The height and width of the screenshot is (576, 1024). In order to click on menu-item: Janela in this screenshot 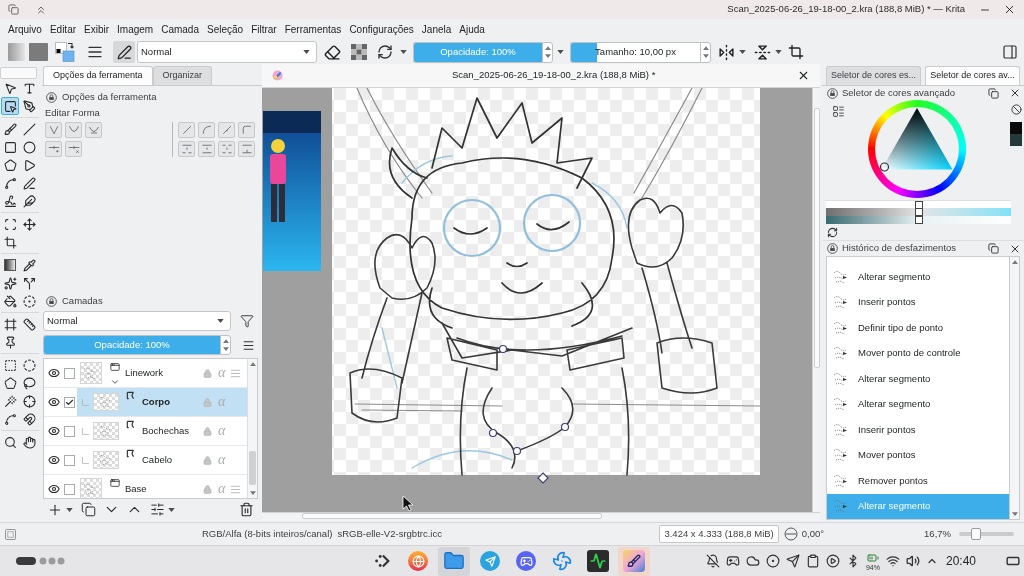, I will do `click(436, 29)`.